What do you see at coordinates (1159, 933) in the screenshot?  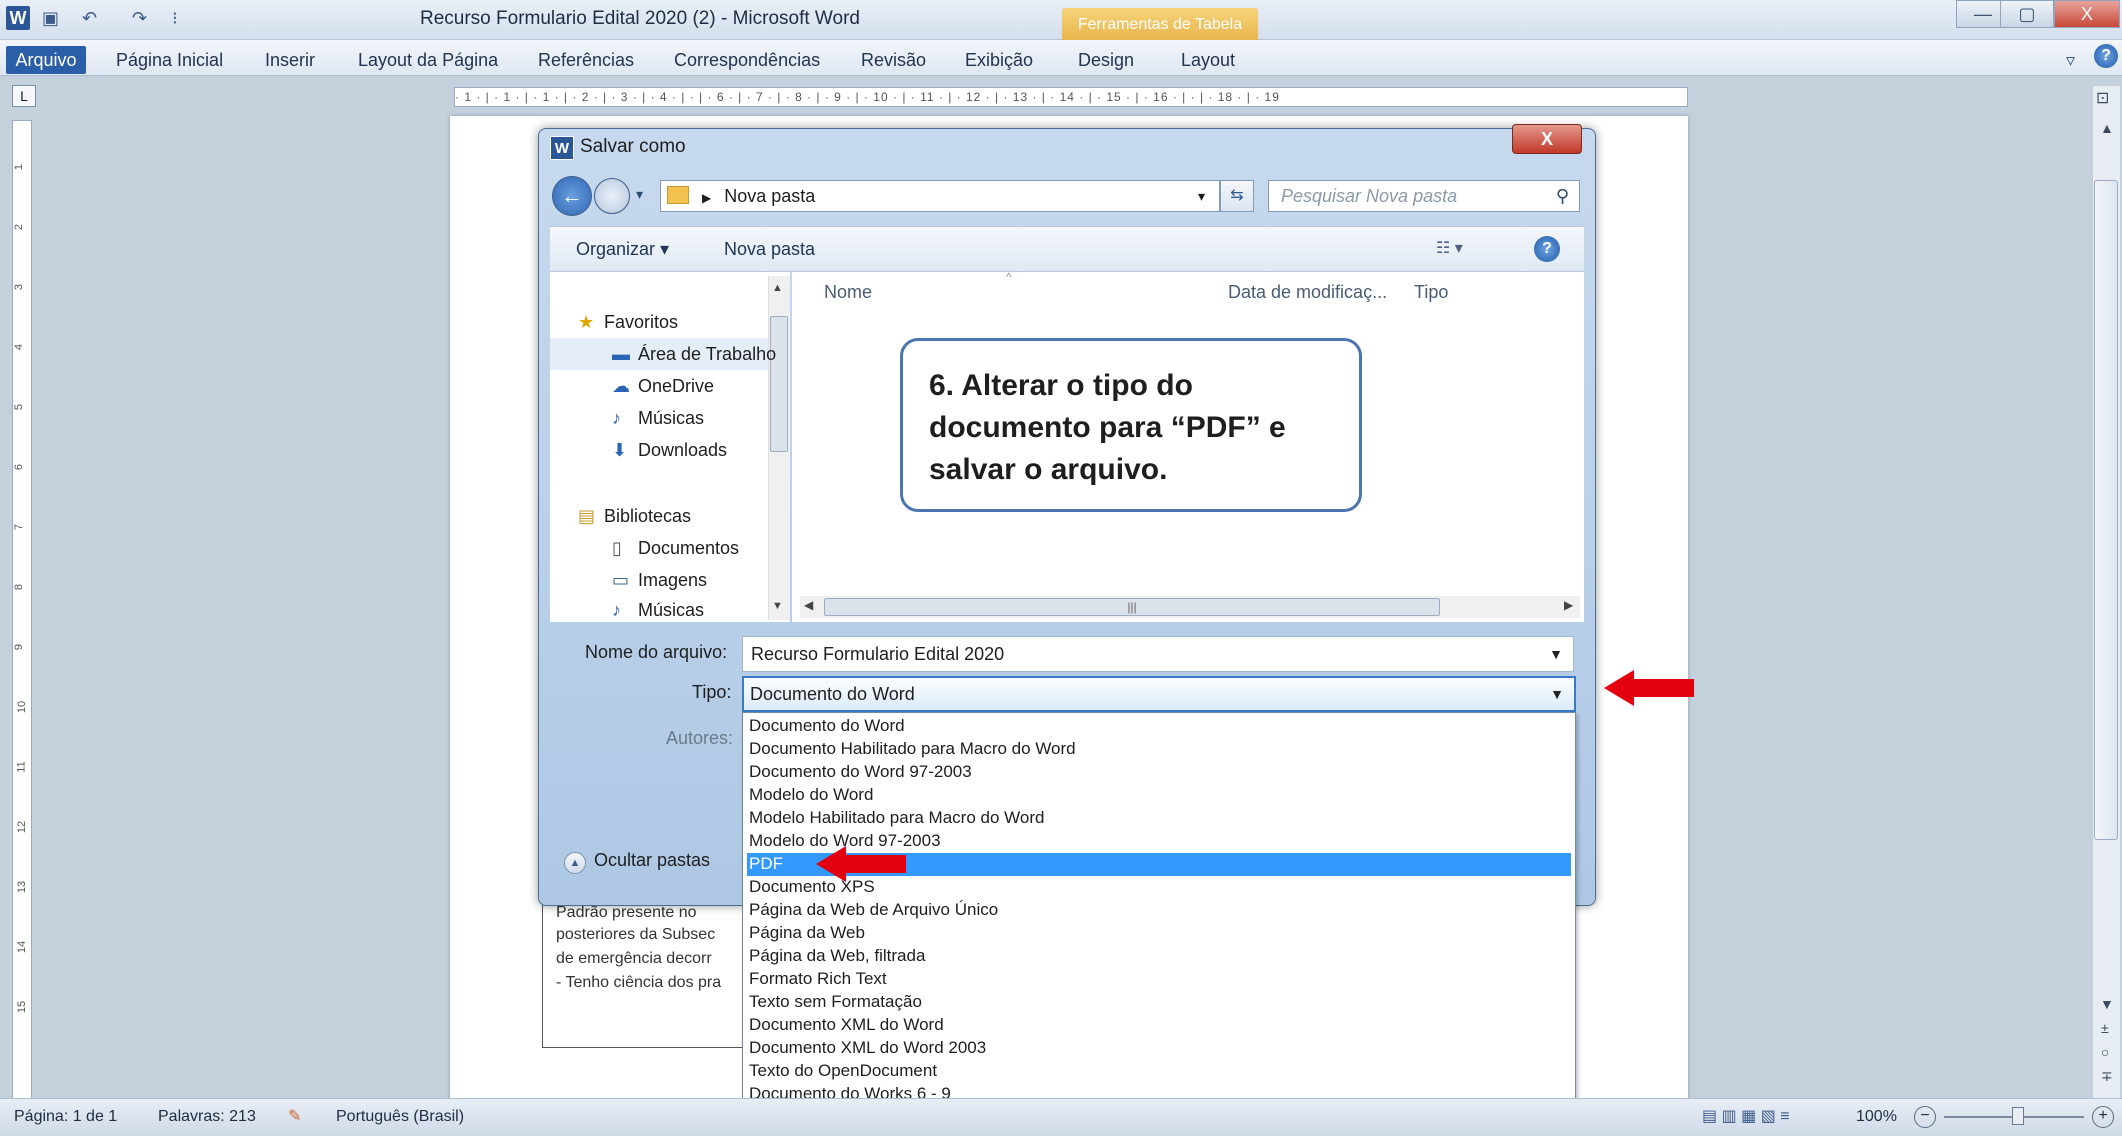 I see `type-option: Página da Web` at bounding box center [1159, 933].